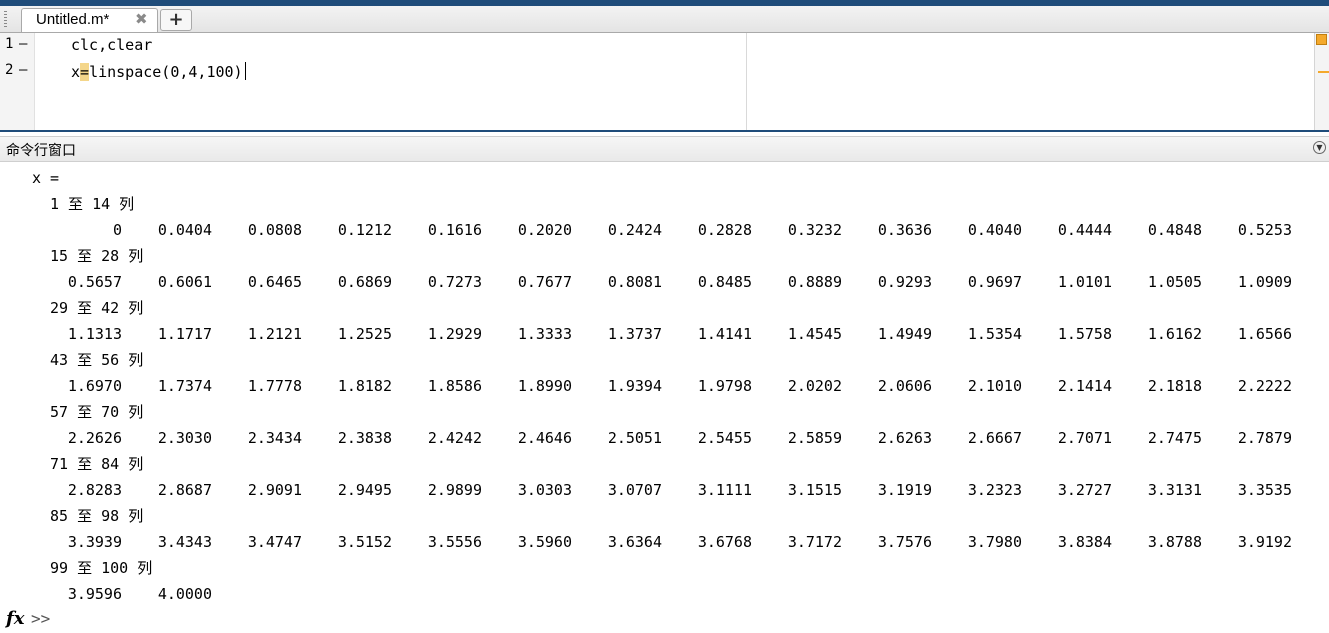 This screenshot has width=1329, height=633. Describe the element at coordinates (274, 542) in the screenshot. I see `output-value: 3.4747` at that location.